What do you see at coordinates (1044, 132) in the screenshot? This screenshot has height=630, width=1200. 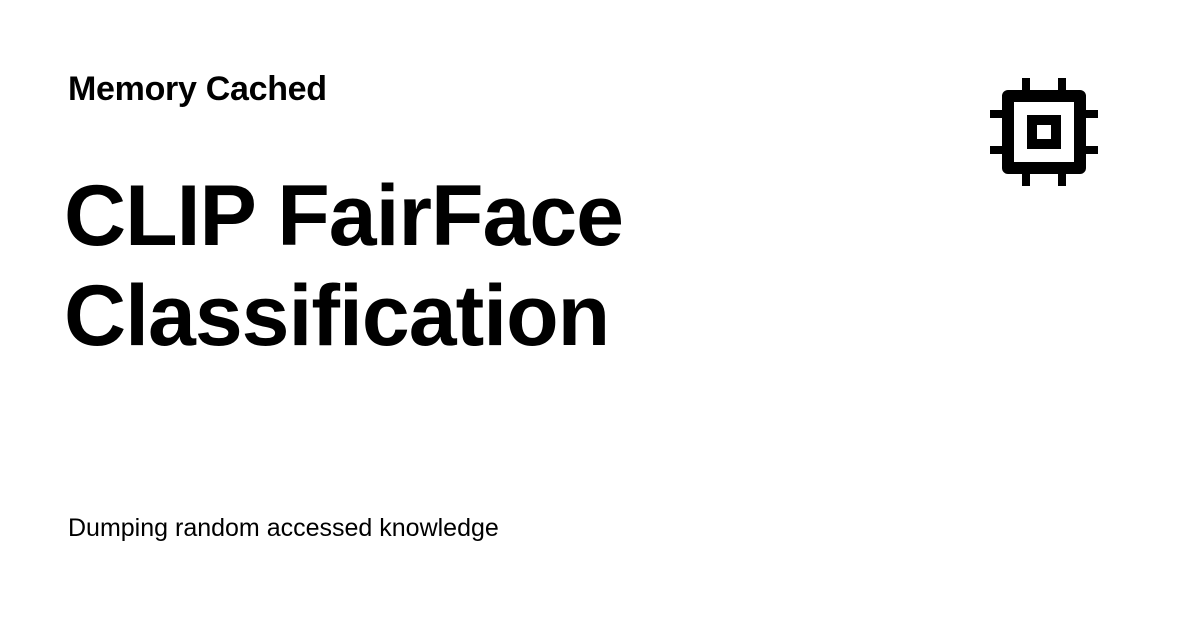 I see `chip-icon` at bounding box center [1044, 132].